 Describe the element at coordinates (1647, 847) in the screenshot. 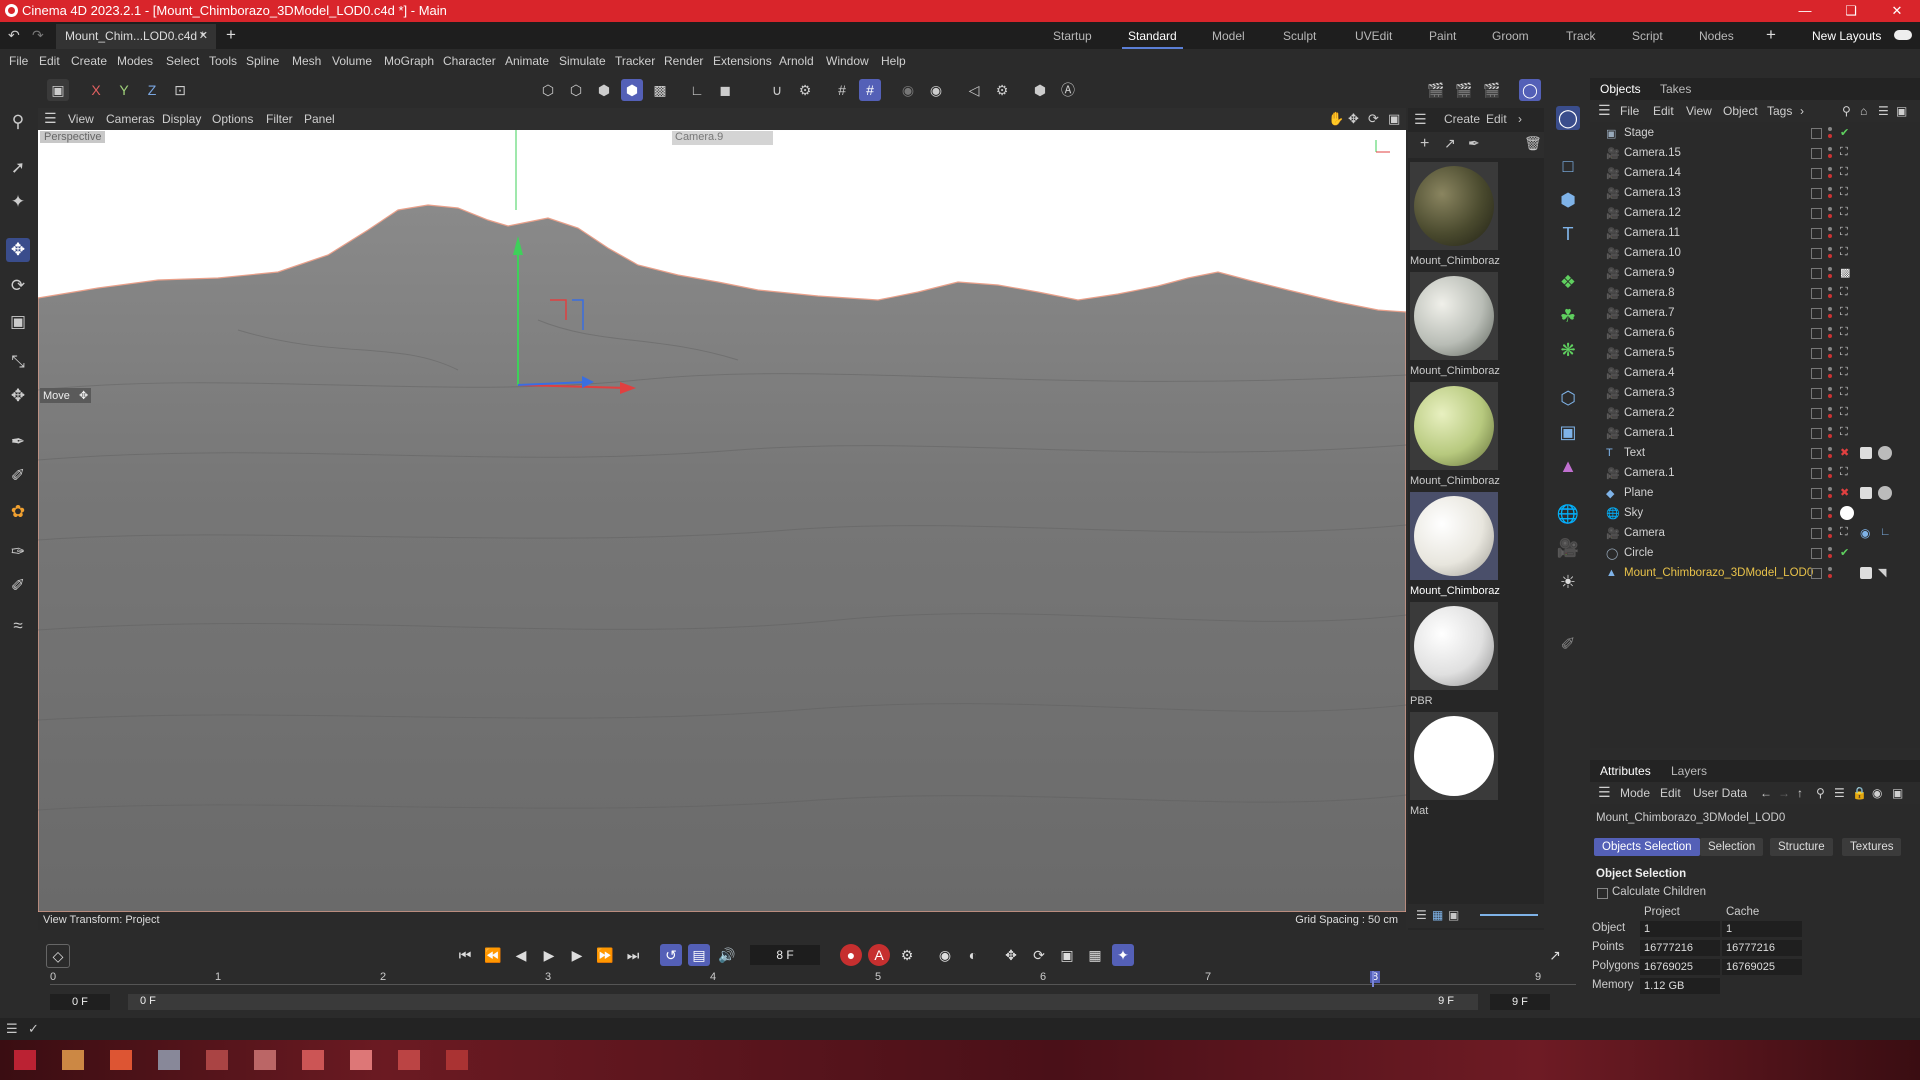

I see `tab-objects-selection: Objects Selection` at that location.